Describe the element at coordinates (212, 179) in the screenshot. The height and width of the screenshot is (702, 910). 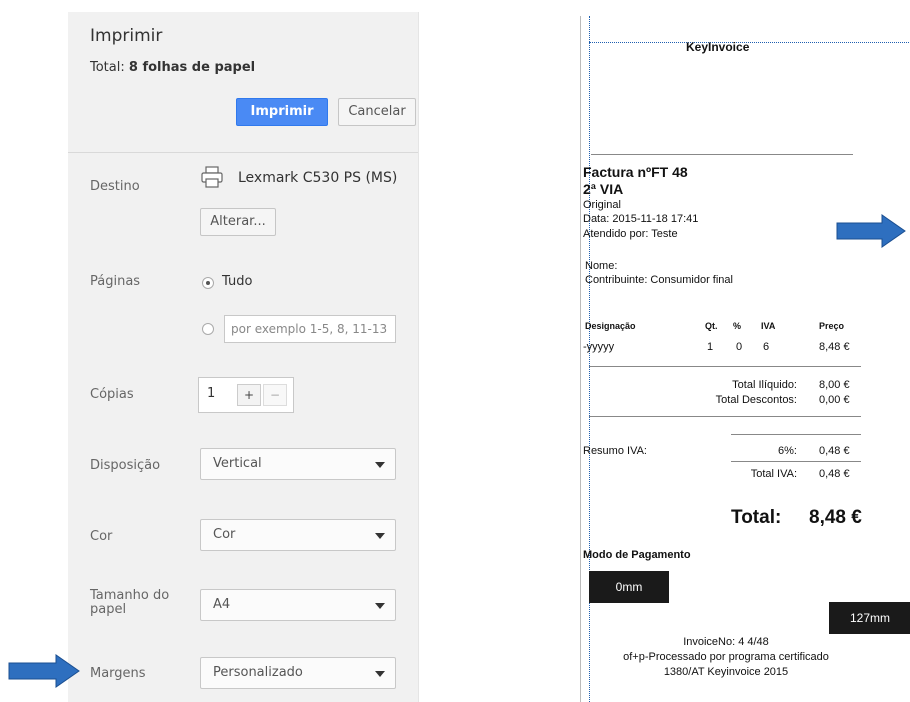
I see `printer-icon` at that location.